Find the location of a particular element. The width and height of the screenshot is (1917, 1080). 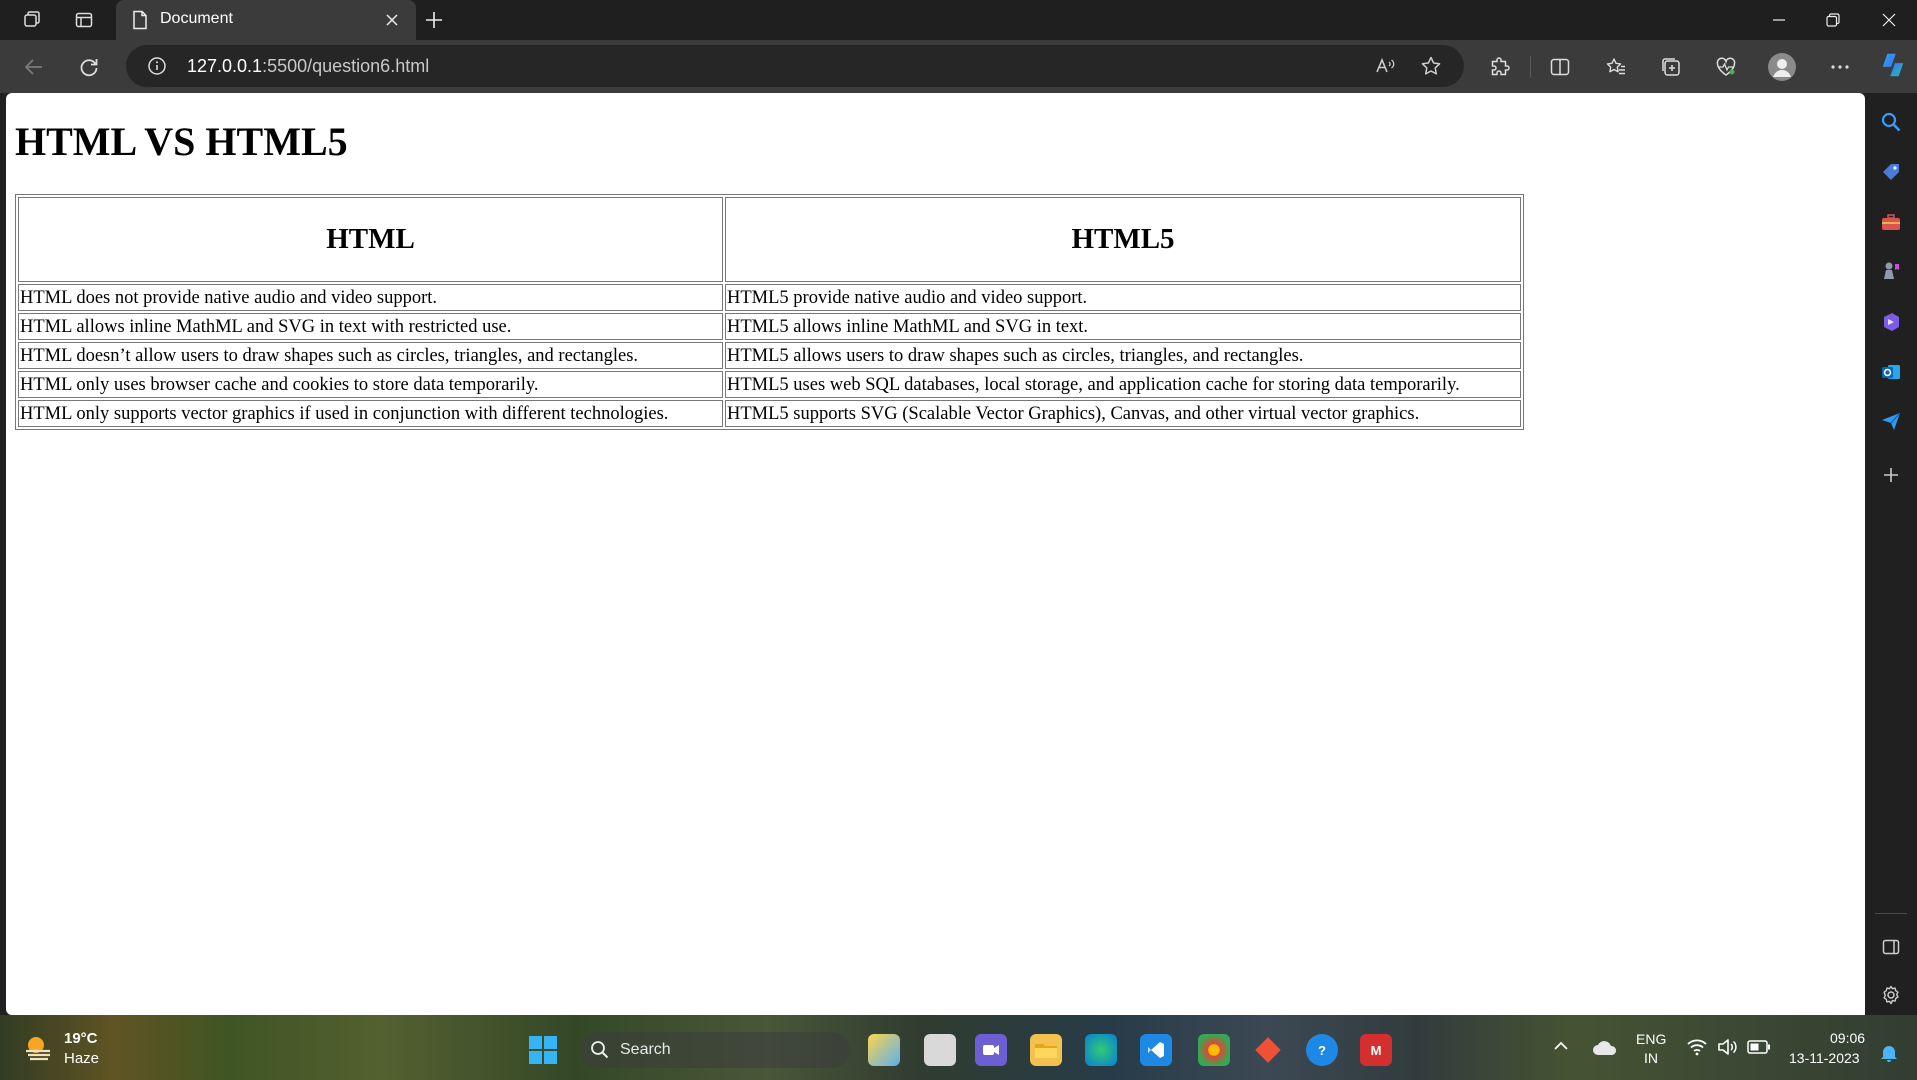

sidebar-settings-icon is located at coordinates (1891, 995).